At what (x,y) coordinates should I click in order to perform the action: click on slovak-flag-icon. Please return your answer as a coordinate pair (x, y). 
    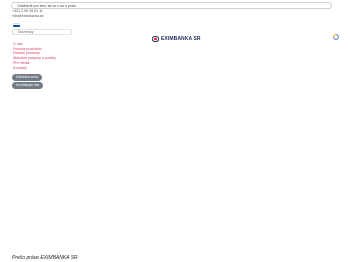
    Looking at the image, I should click on (16, 25).